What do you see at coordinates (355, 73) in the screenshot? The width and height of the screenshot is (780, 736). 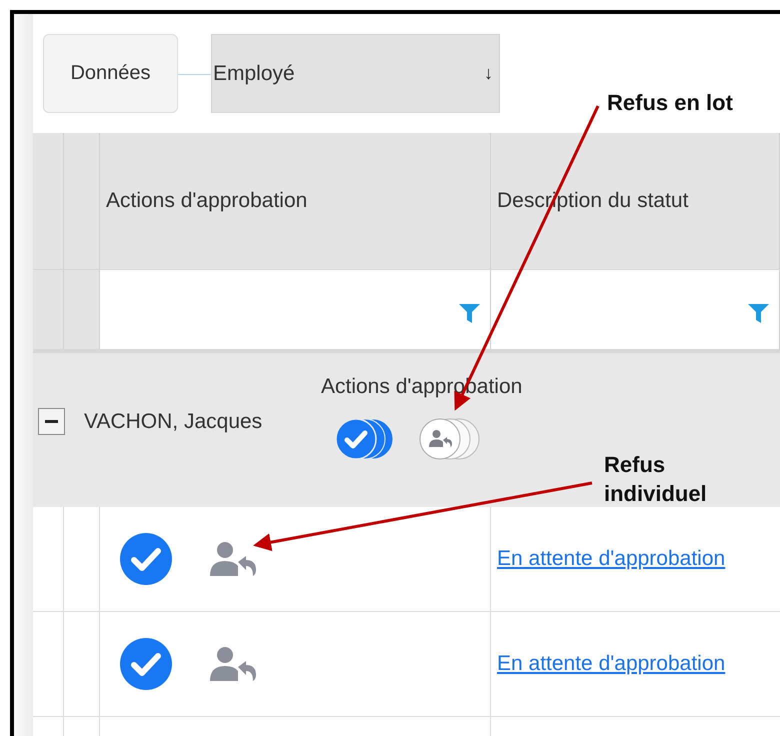 I see `group-by-field: Employé ↓` at bounding box center [355, 73].